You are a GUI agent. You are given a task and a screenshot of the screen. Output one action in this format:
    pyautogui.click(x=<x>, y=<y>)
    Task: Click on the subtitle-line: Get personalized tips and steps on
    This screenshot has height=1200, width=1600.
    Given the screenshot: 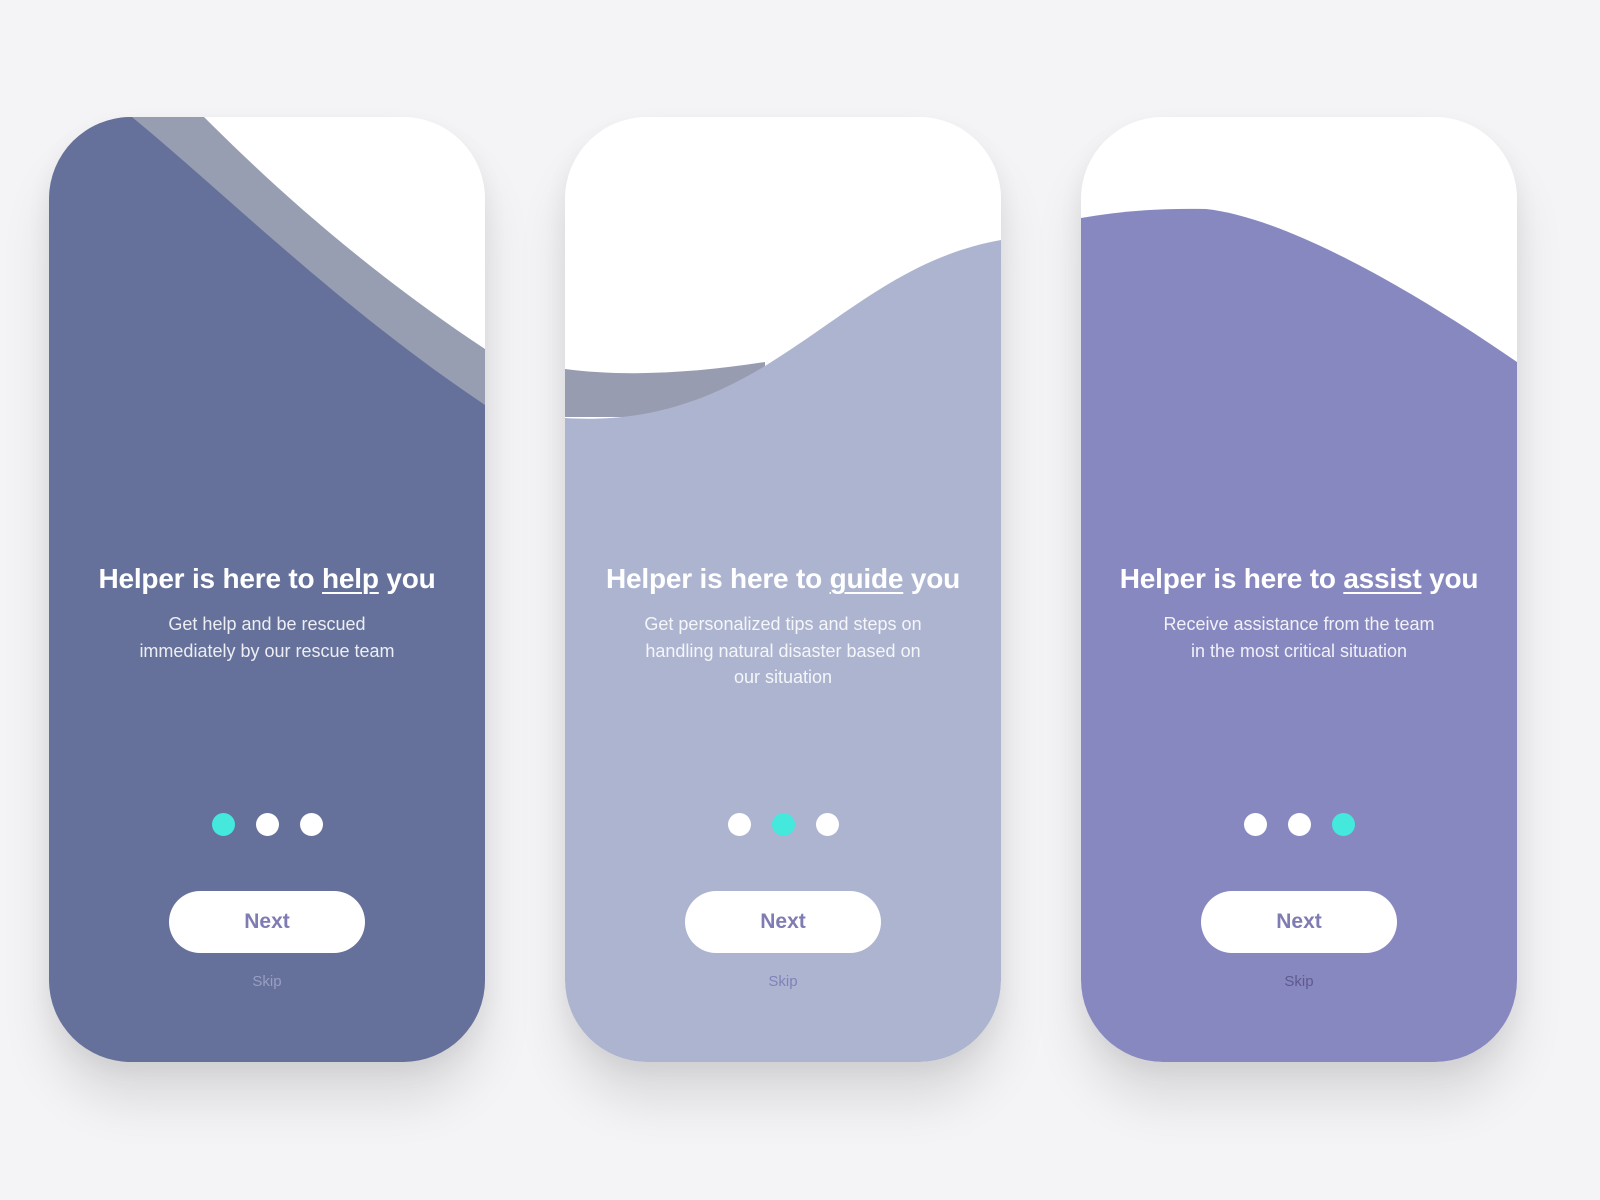 What is the action you would take?
    pyautogui.click(x=783, y=624)
    